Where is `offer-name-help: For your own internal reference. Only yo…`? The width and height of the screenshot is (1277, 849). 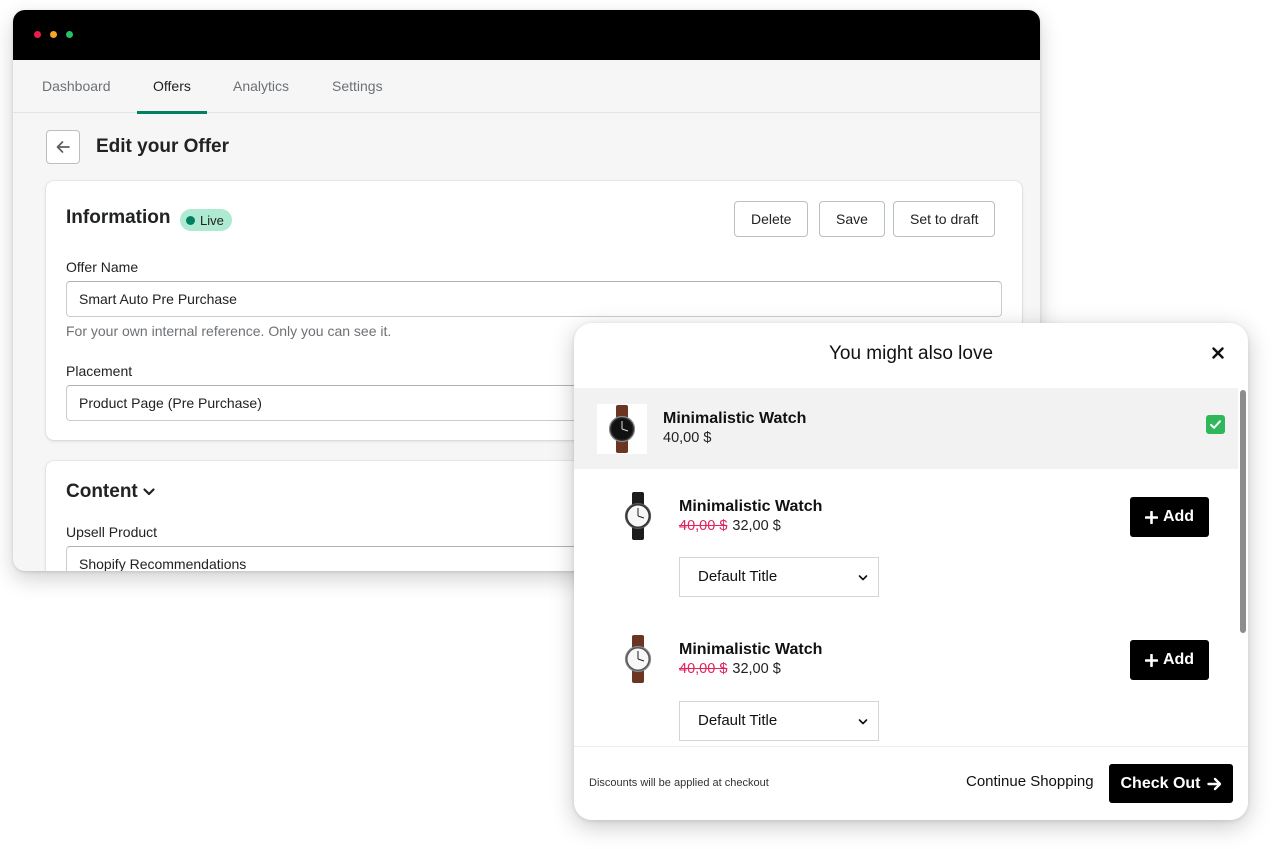
offer-name-help: For your own internal reference. Only yo… is located at coordinates (229, 331).